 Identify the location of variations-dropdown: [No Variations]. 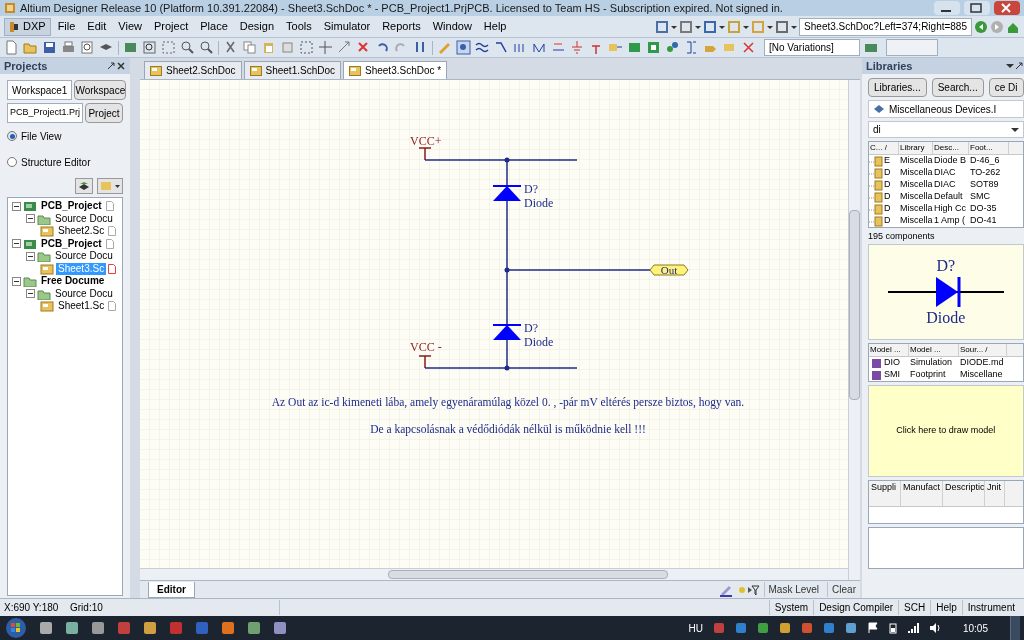
(812, 47).